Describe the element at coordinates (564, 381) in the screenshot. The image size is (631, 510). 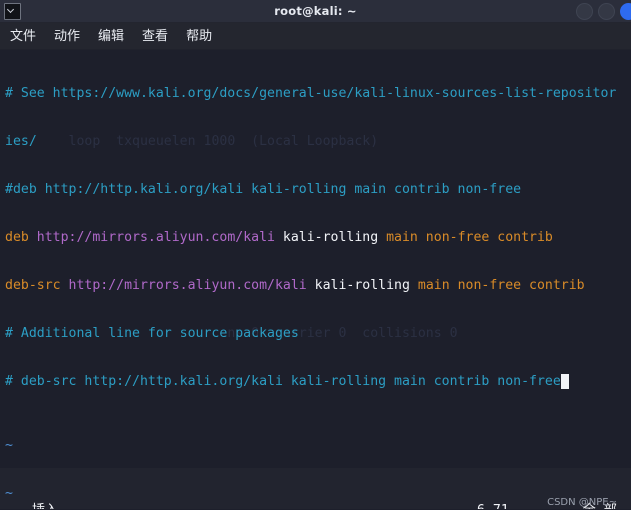
I see `text-cursor` at that location.